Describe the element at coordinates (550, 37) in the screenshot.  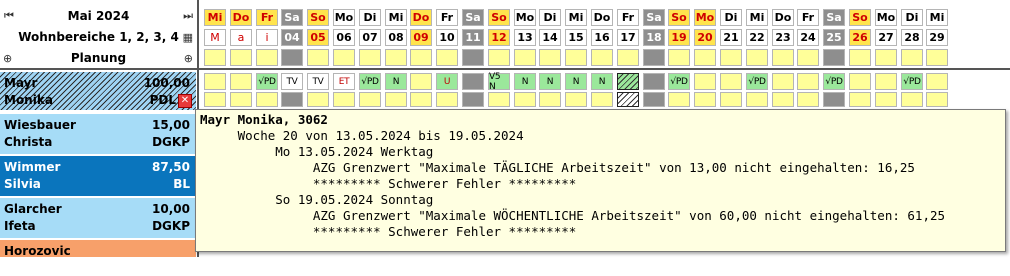
I see `day-number-cell: 14` at that location.